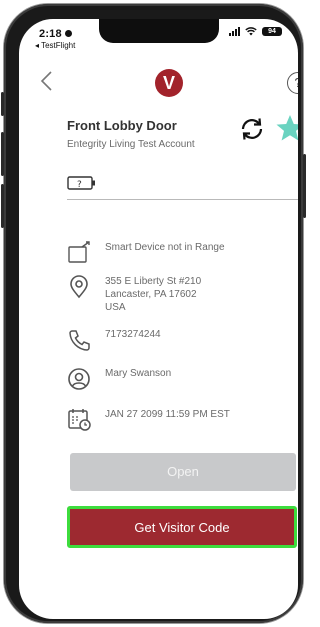  Describe the element at coordinates (131, 144) in the screenshot. I see `account-name: Entegrity Living Test Account` at that location.